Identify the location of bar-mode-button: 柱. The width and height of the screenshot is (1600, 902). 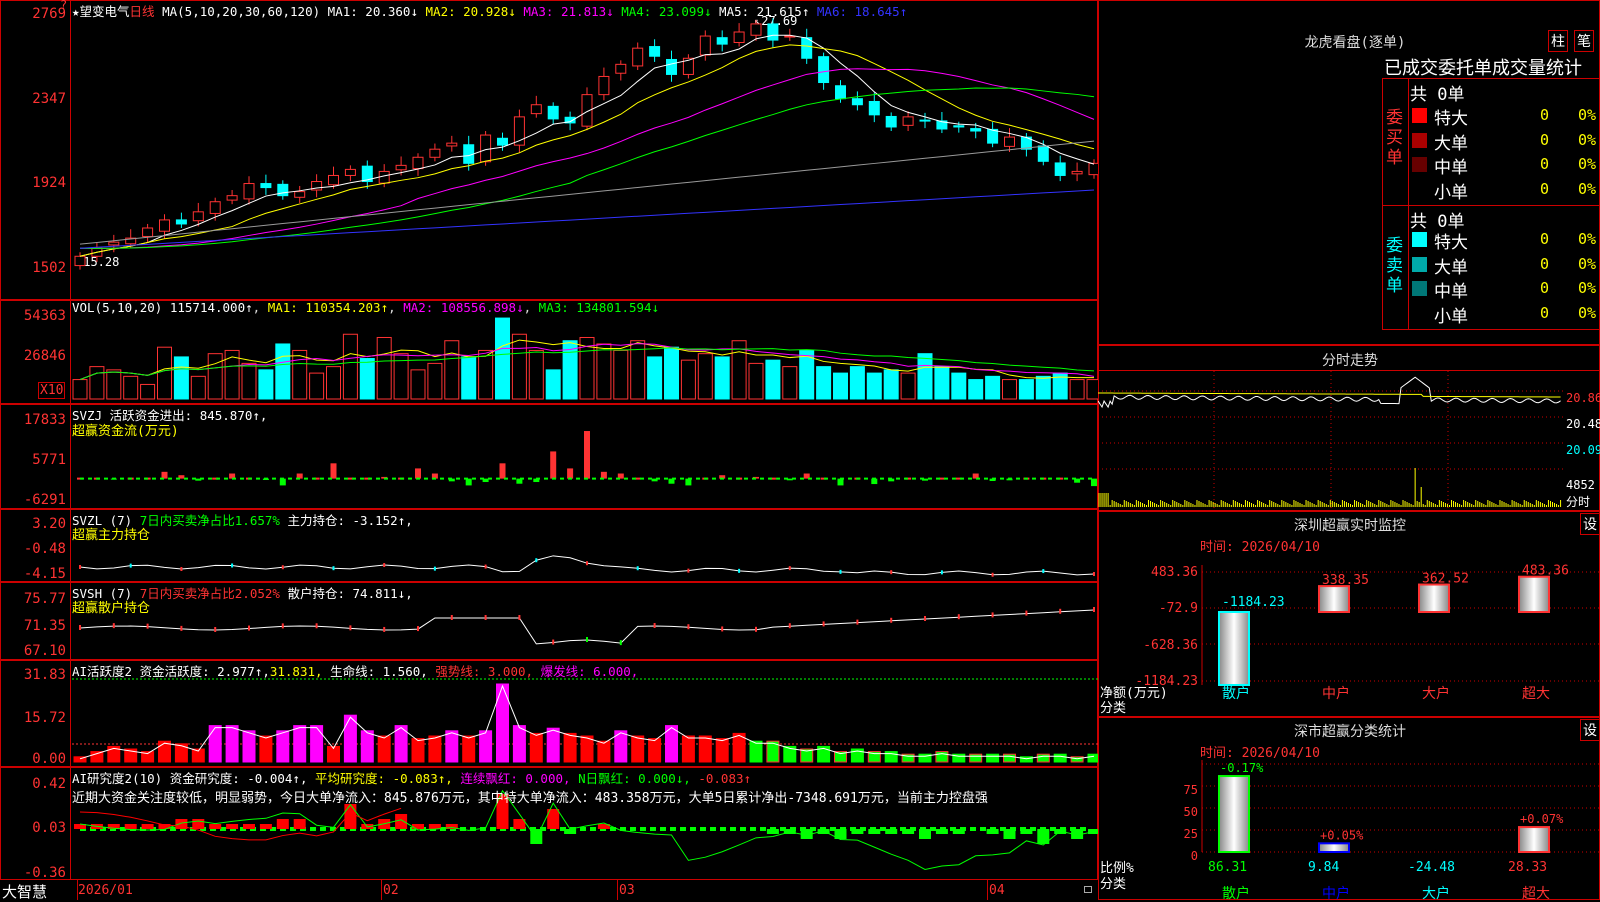
(1558, 41).